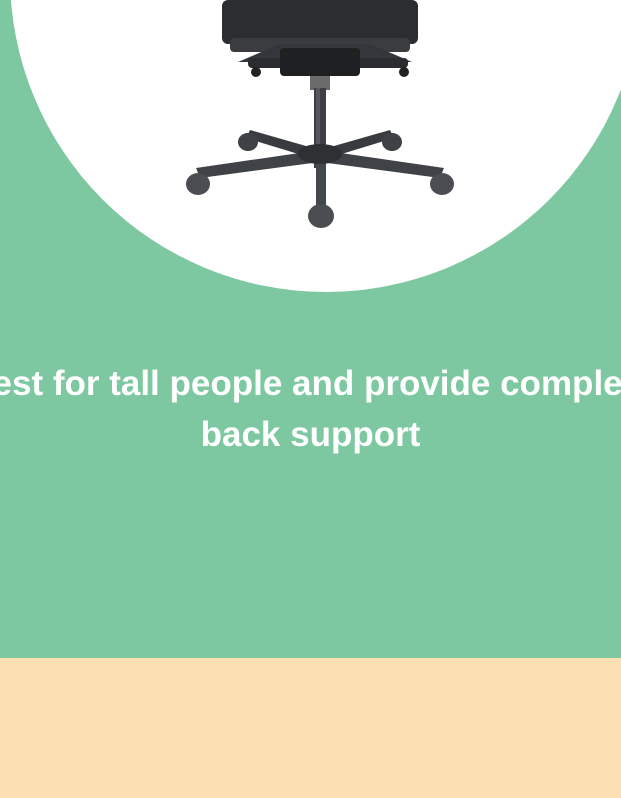 The height and width of the screenshot is (798, 621). I want to click on office-chair-image, so click(320, 114).